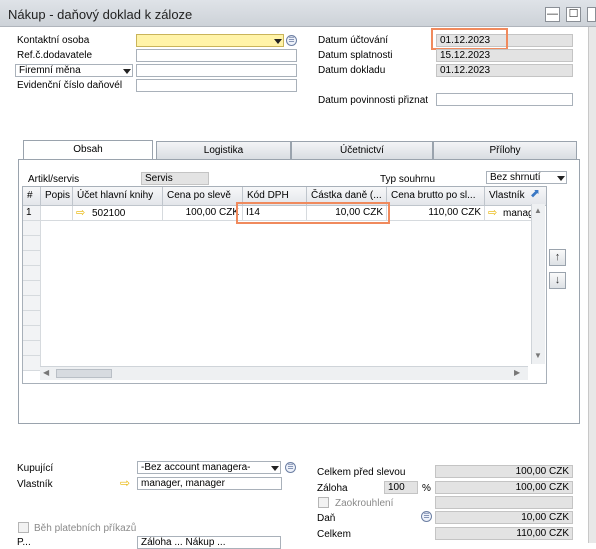 The image size is (596, 549). Describe the element at coordinates (210, 40) in the screenshot. I see `contact-person-dropdown` at that location.